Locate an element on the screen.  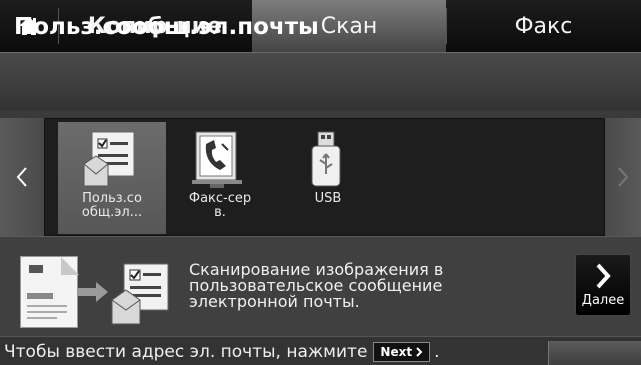
page-title: Польз.сообщ.эл.почты is located at coordinates (166, 27).